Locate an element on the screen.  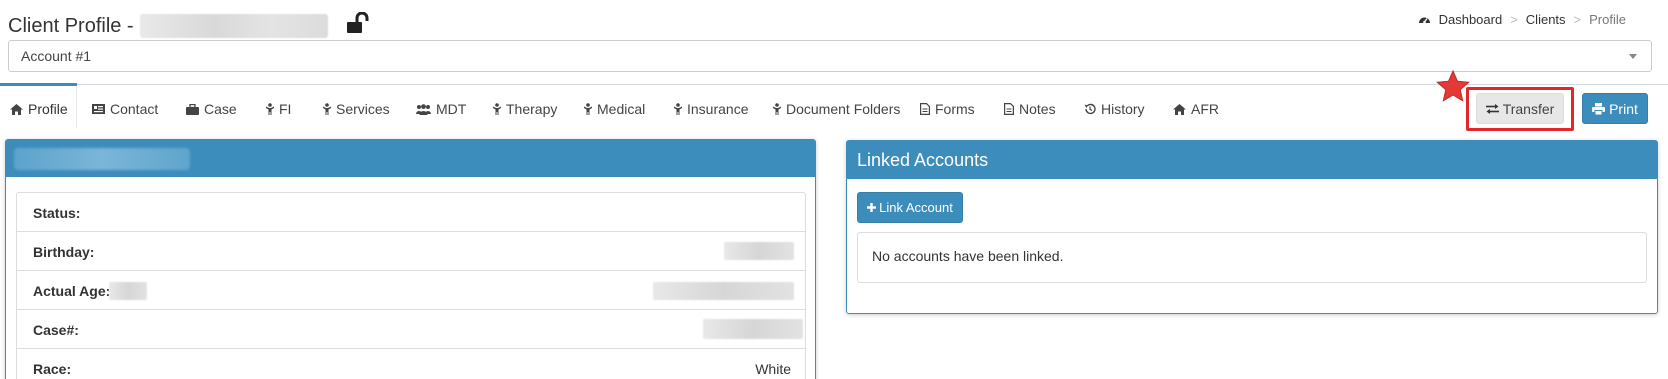
info-label: Case#: is located at coordinates (56, 330).